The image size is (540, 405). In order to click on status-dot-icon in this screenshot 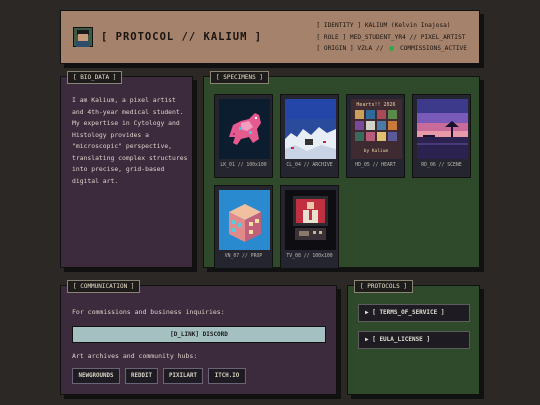, I will do `click(392, 48)`.